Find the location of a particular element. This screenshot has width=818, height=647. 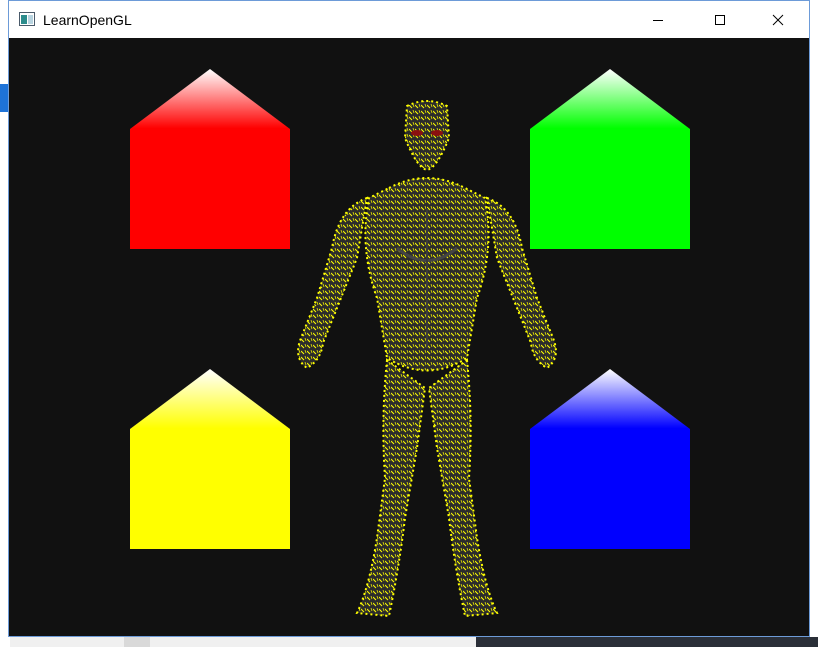

window-title: LearnOpenGL is located at coordinates (87, 20).